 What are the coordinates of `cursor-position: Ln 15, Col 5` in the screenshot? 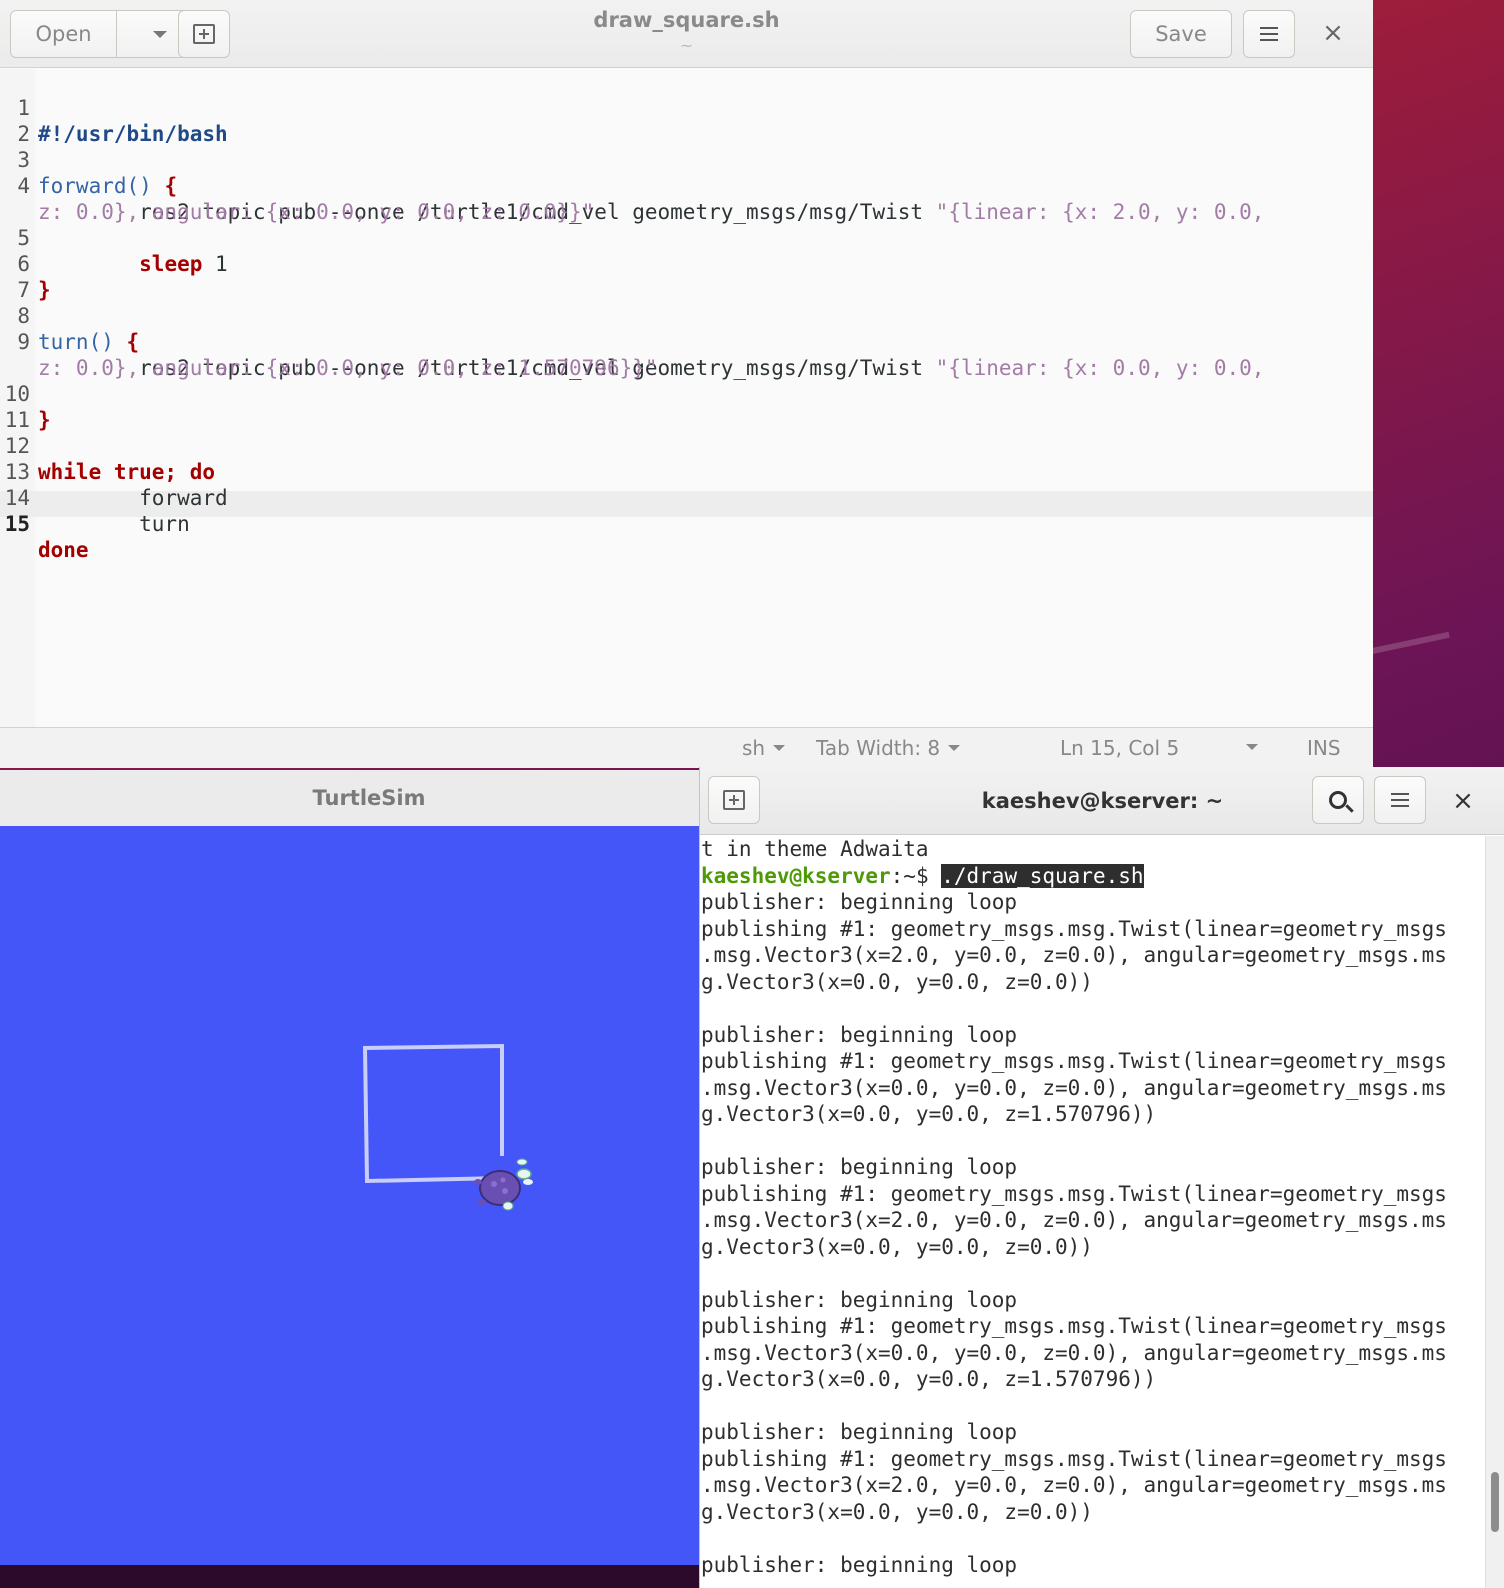 It's located at (1119, 748).